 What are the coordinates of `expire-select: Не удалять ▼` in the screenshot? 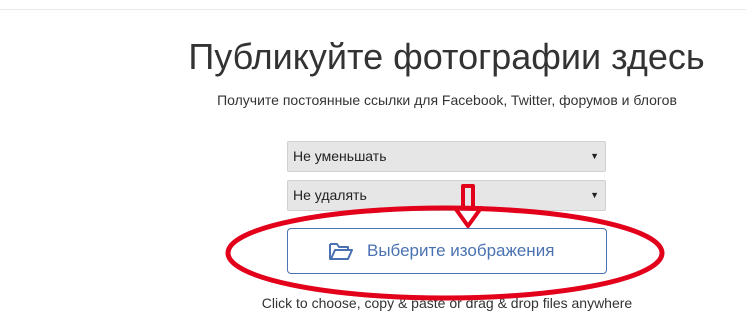 It's located at (446, 195).